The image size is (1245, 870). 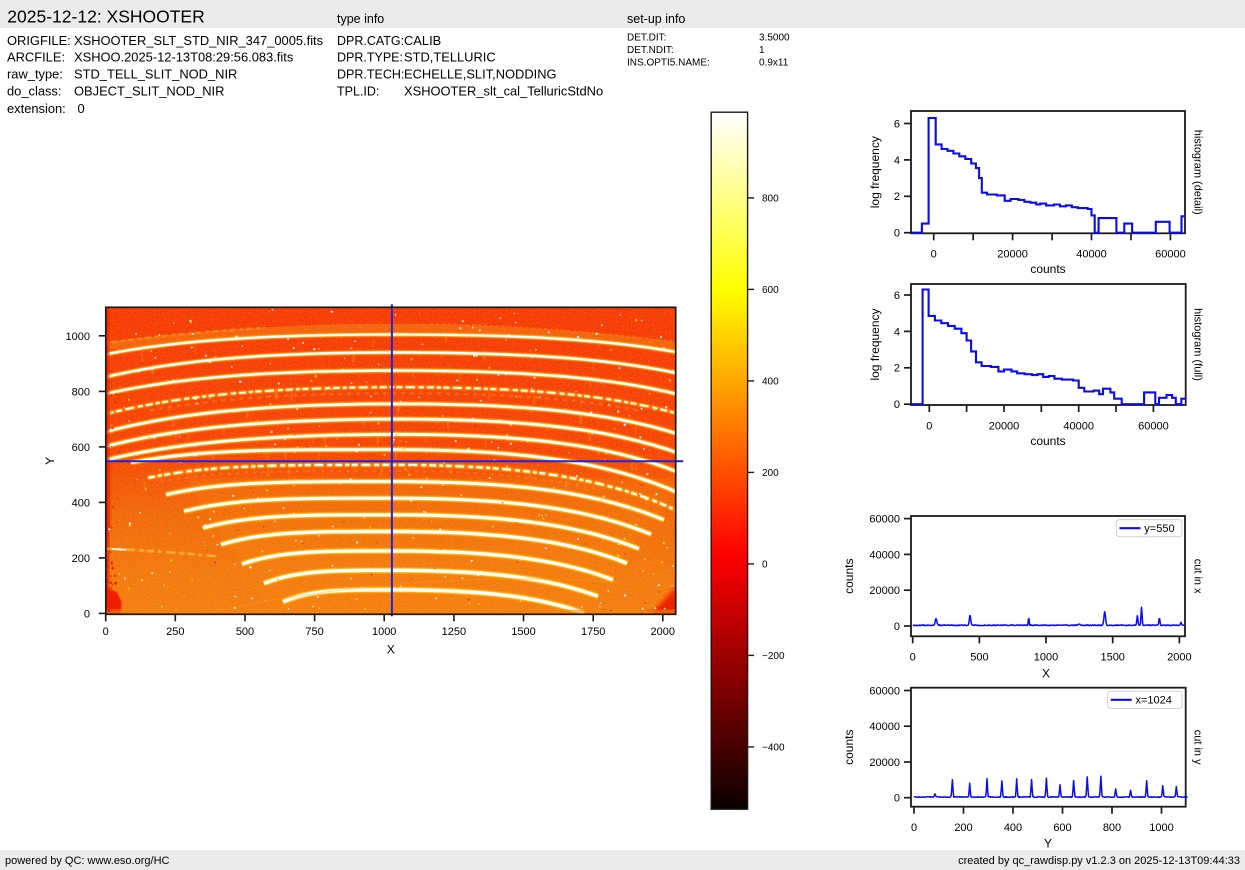 I want to click on svg-text:XSHOO.2025-12-13T08:29:56.083.: XSHOO.2025-12-13T08:29:56.083.fits, so click(x=183, y=56).